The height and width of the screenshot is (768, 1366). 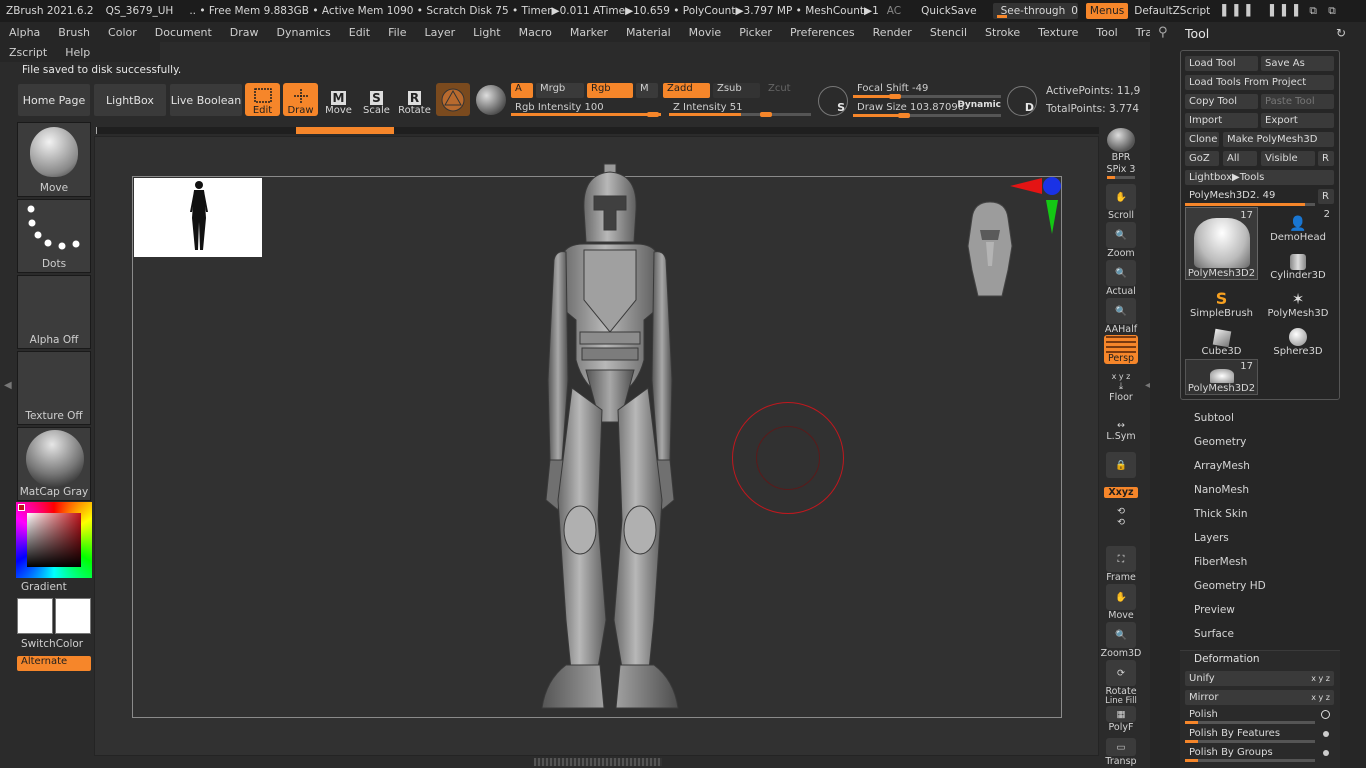 I want to click on menu-tool: Tool, so click(x=1106, y=32).